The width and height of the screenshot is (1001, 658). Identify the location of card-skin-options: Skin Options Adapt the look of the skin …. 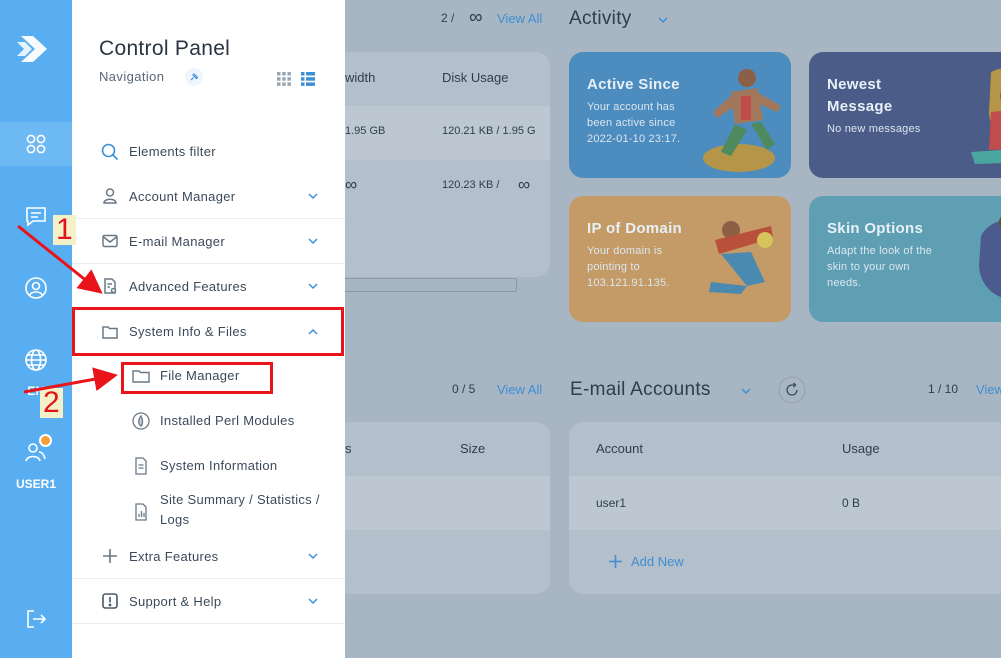
(905, 259).